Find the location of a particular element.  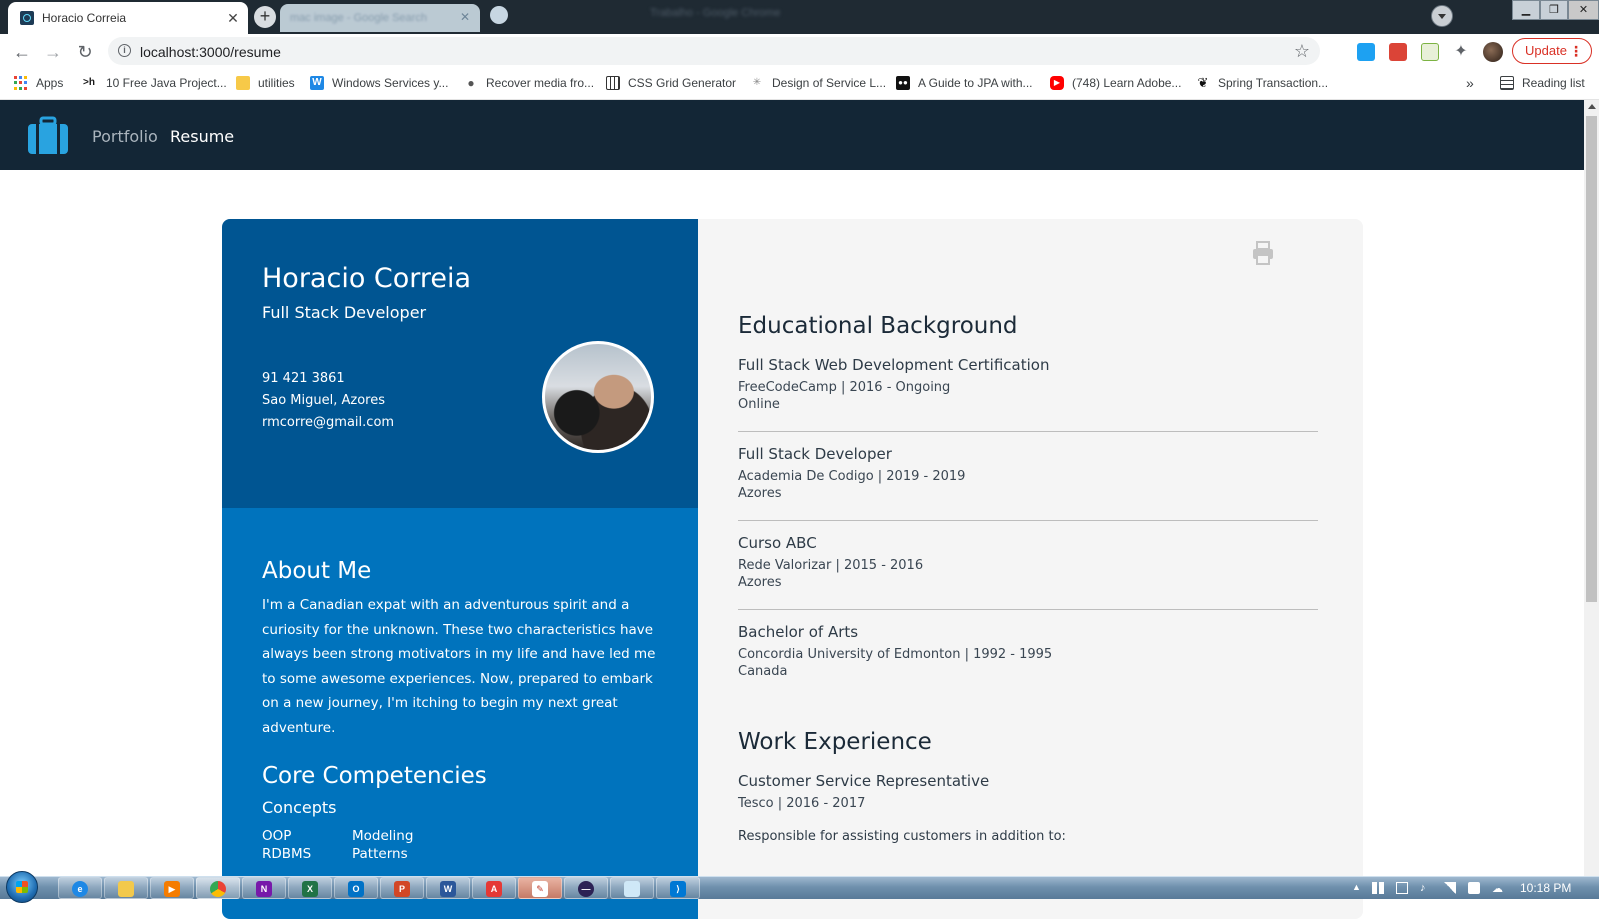

competency-item: OOP is located at coordinates (277, 836).